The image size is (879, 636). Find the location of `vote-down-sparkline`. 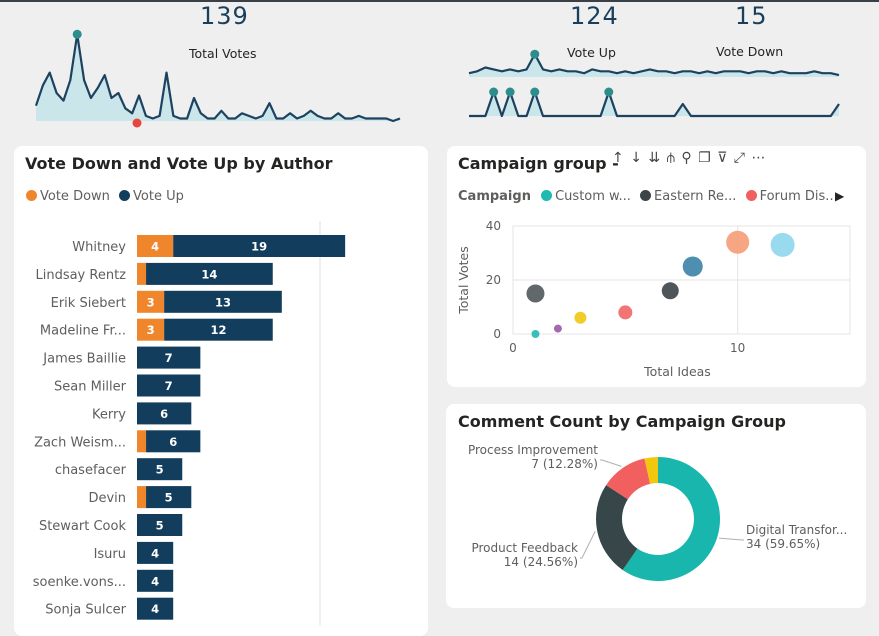

vote-down-sparkline is located at coordinates (655, 103).